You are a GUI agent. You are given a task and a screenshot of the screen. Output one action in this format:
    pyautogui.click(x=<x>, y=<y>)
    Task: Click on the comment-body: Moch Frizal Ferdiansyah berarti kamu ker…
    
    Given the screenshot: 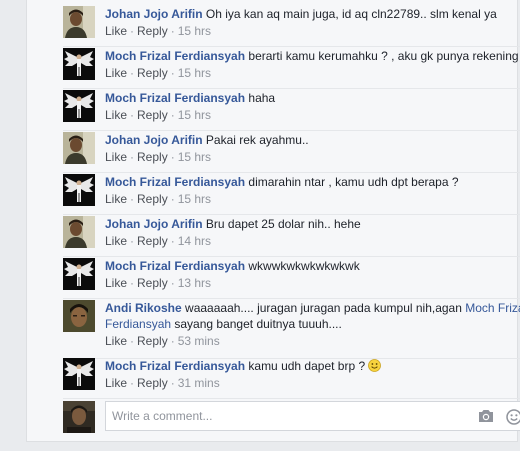 What is the action you would take?
    pyautogui.click(x=312, y=64)
    